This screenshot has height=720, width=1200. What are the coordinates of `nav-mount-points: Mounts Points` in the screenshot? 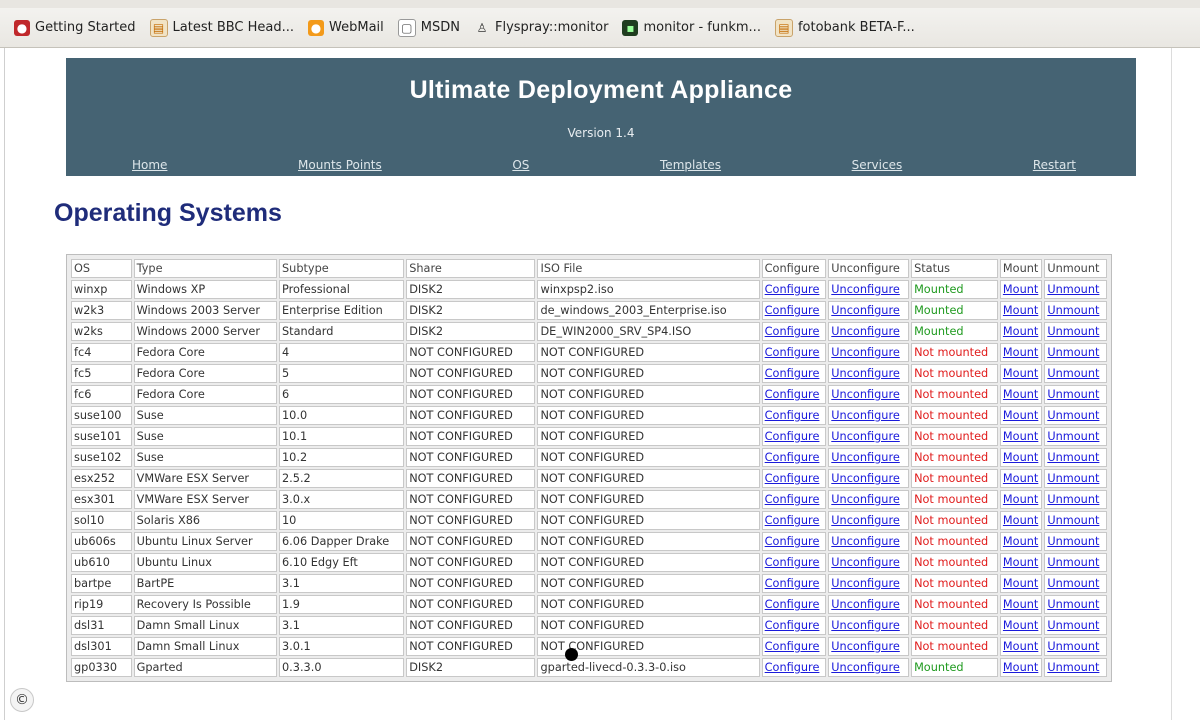 It's located at (340, 165).